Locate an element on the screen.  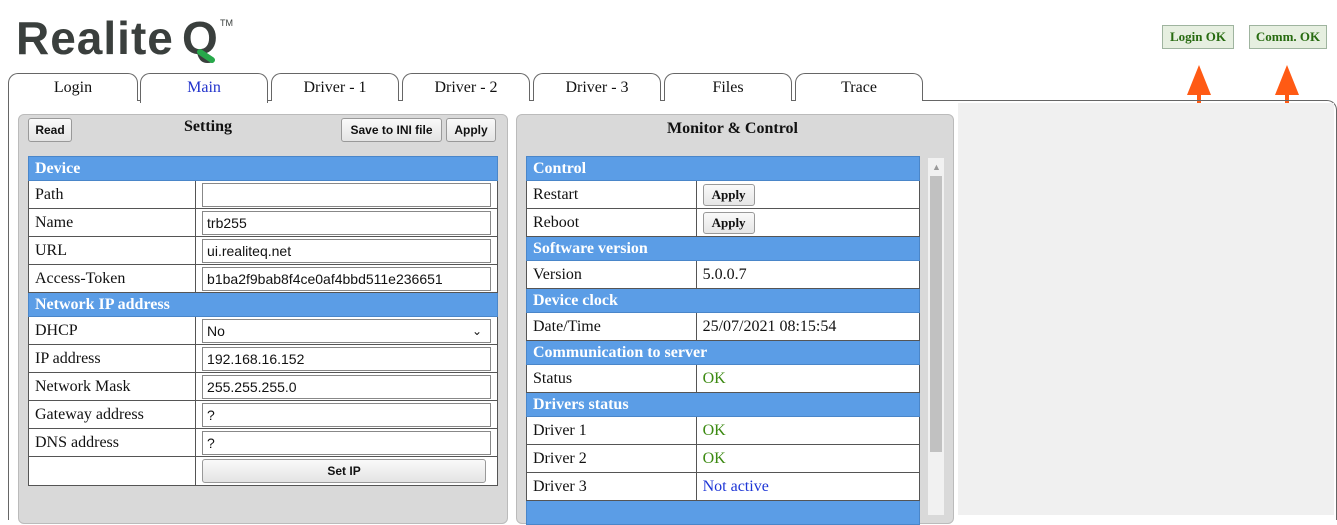
monitor-title: Monitor & Control is located at coordinates (732, 128).